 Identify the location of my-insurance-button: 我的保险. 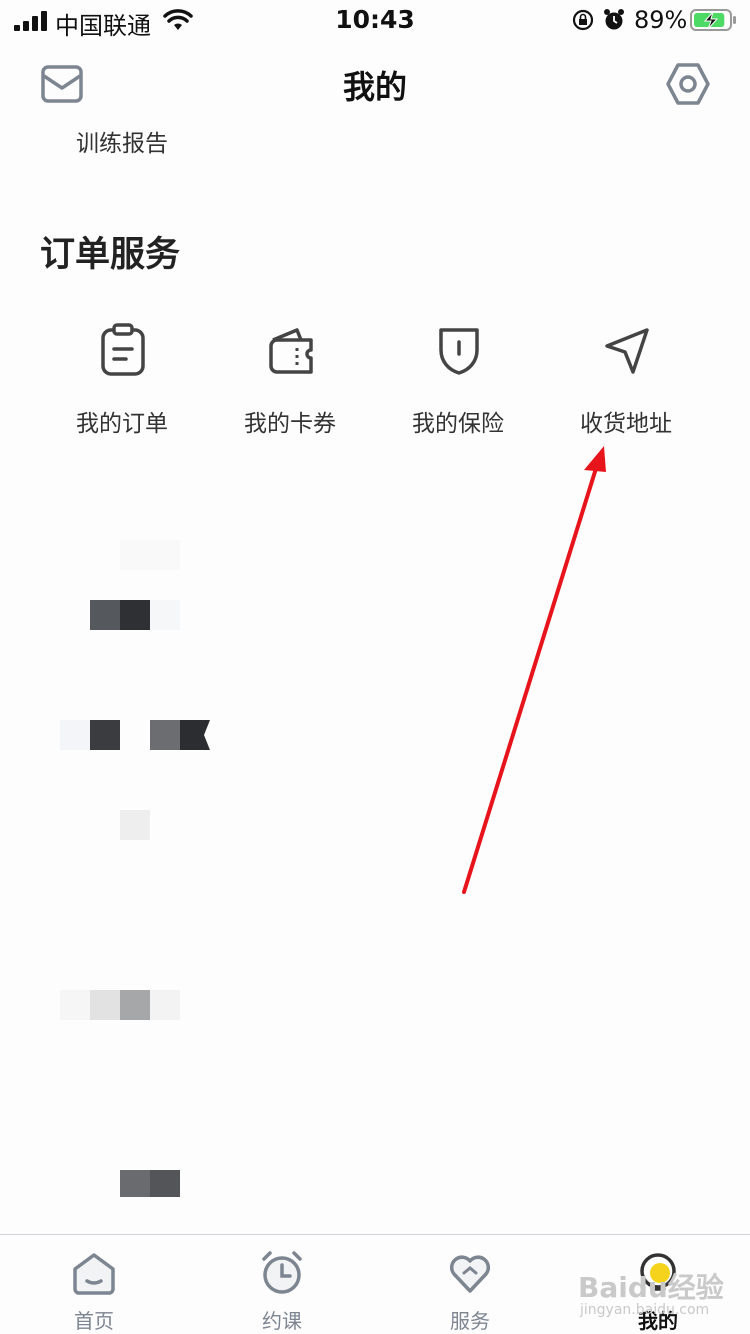
(458, 383).